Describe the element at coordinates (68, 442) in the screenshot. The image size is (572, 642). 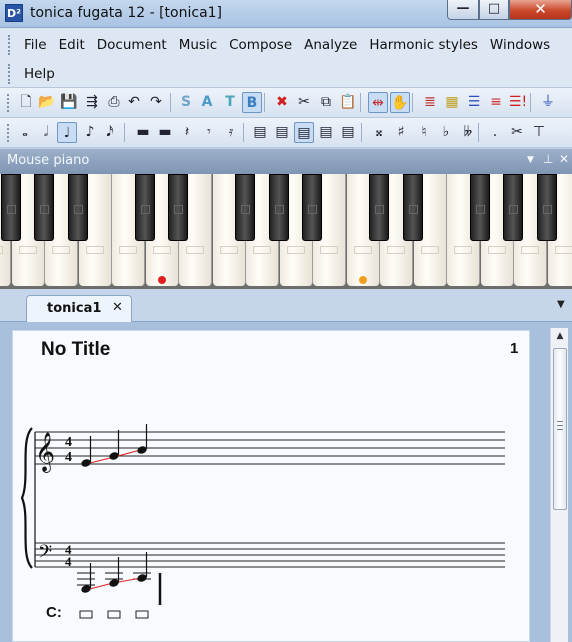
I see `time-sig-treble-numerator: 4` at that location.